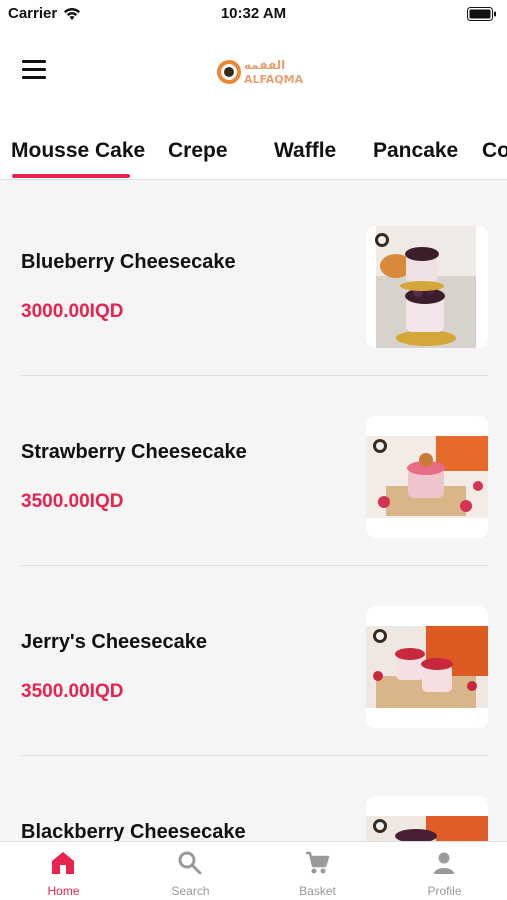 The width and height of the screenshot is (507, 900). I want to click on product-name: Blackberry Cheesecake, so click(133, 831).